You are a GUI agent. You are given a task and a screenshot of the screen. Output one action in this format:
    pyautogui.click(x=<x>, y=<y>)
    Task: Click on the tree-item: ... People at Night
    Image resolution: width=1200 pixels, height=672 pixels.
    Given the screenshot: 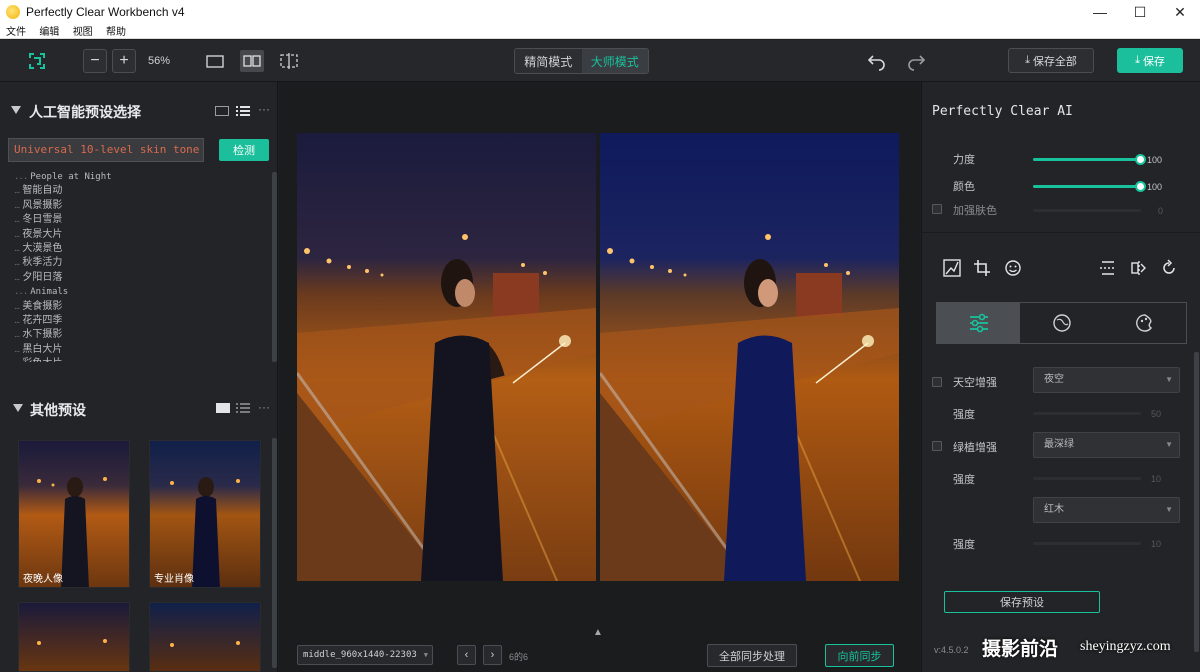 What is the action you would take?
    pyautogui.click(x=141, y=177)
    